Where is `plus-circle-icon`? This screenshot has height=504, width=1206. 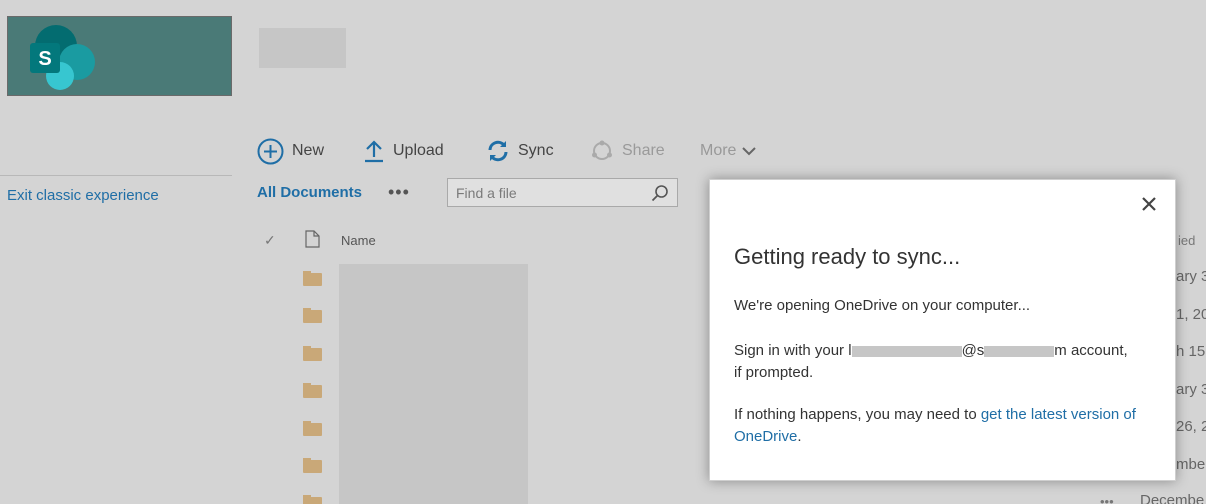
plus-circle-icon is located at coordinates (270, 151).